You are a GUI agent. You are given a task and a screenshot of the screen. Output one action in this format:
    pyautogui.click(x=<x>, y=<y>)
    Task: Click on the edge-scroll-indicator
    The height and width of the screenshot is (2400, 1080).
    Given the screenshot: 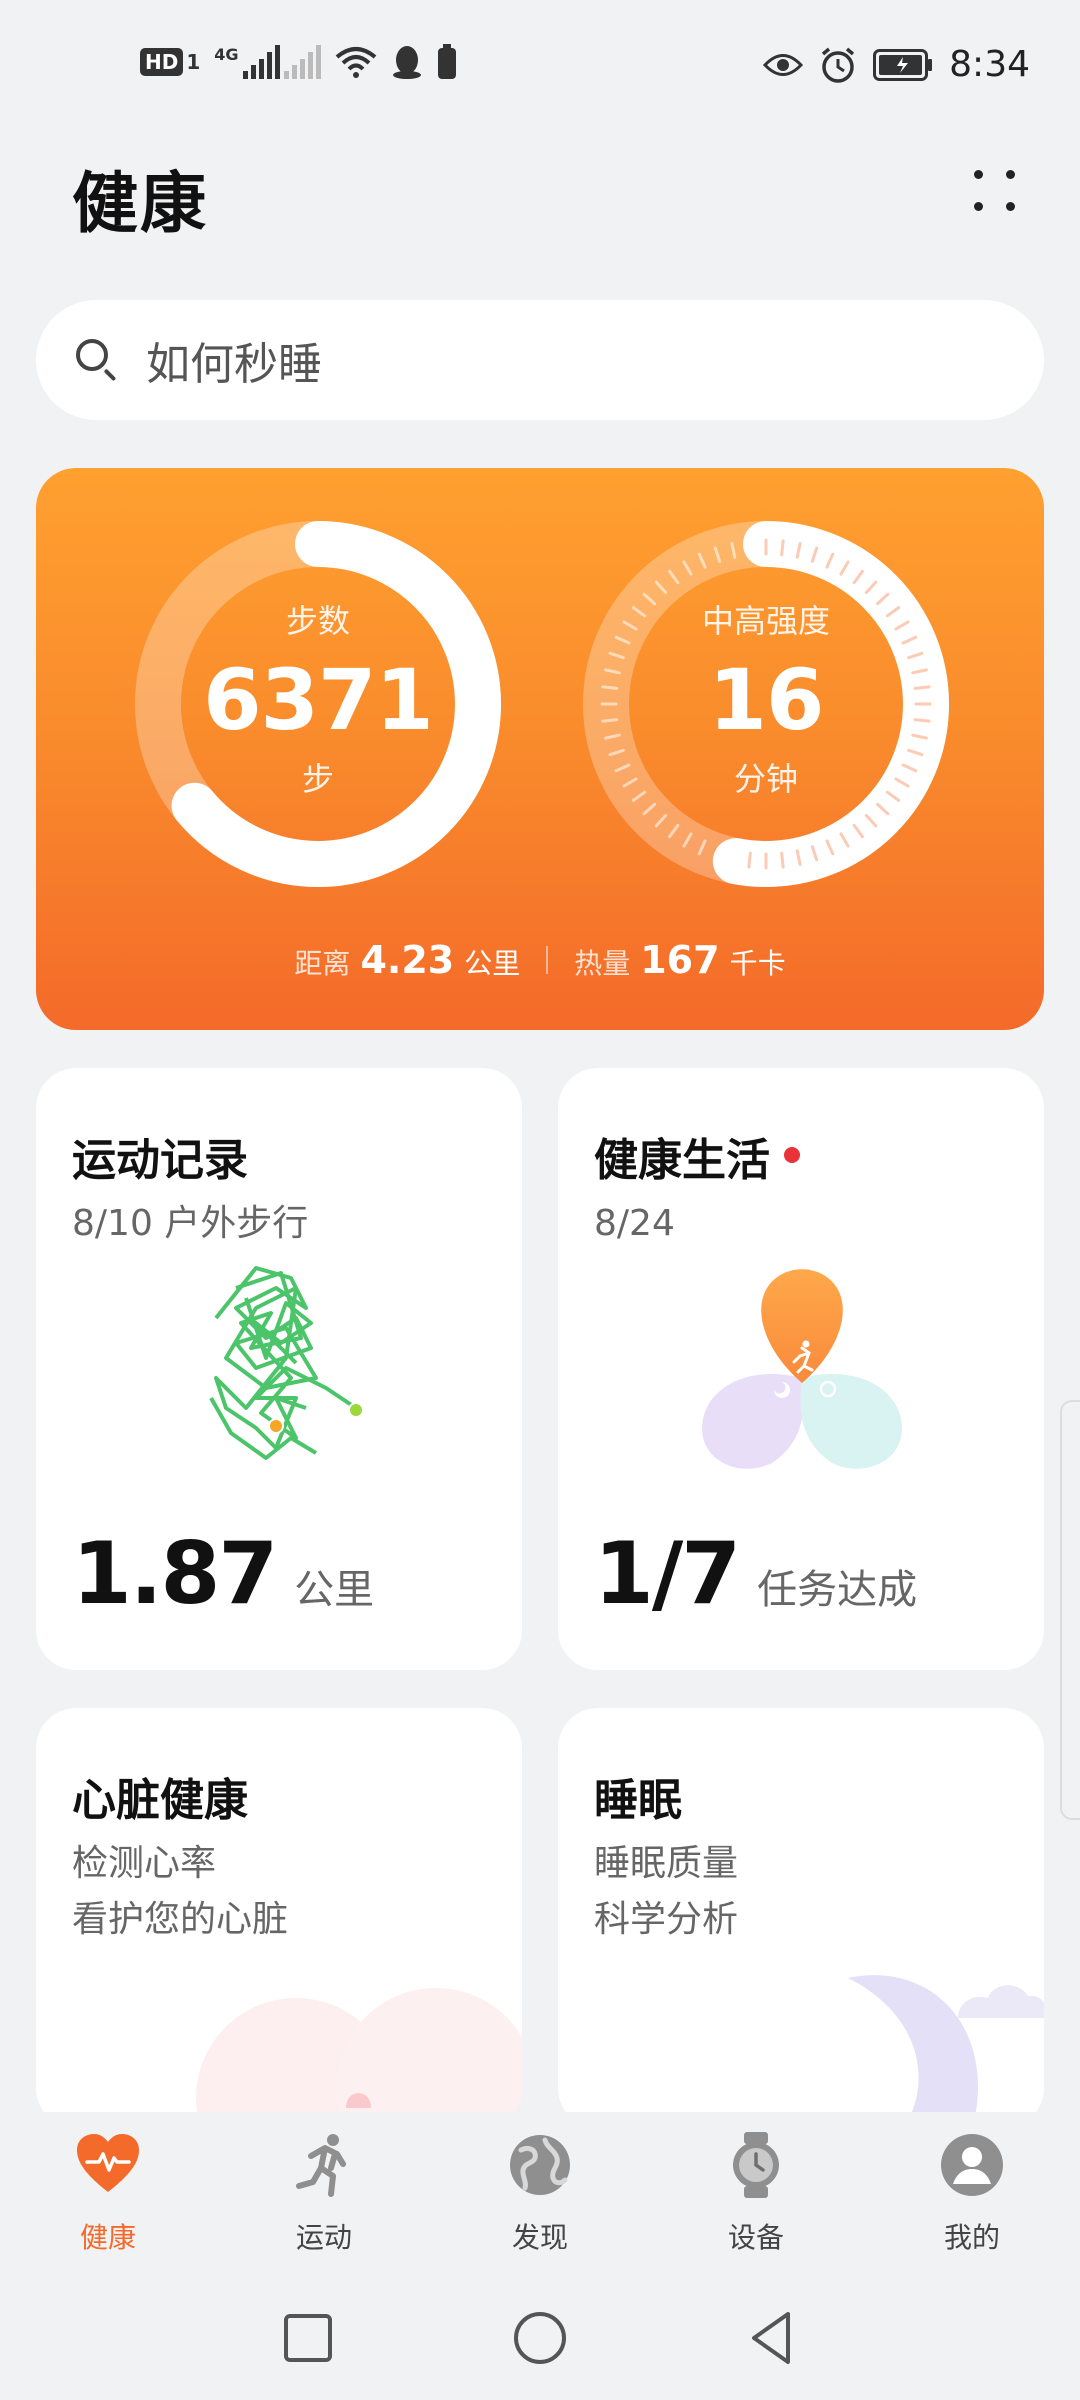 What is the action you would take?
    pyautogui.click(x=1070, y=1610)
    